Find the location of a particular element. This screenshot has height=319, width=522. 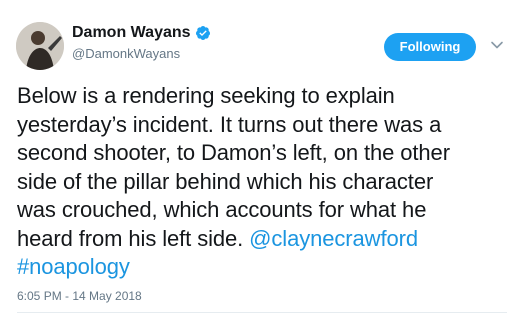

tweet-text-line: heard from his left side. is located at coordinates (133, 238).